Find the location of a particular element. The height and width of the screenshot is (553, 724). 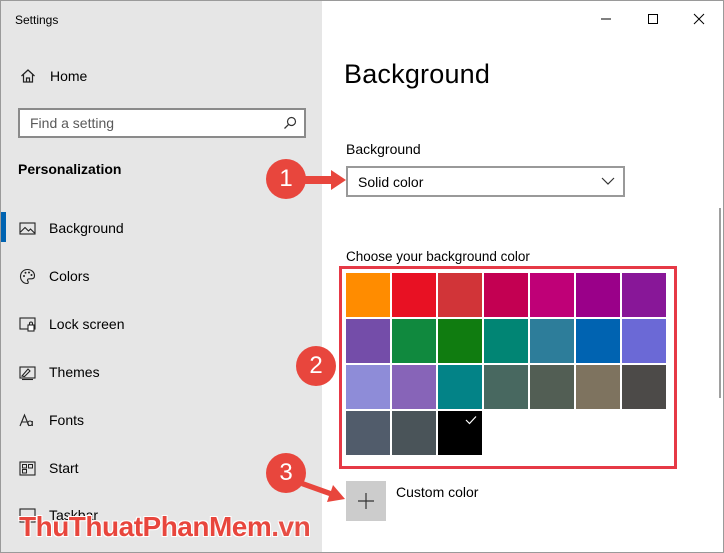

minimize-button is located at coordinates (606, 19).